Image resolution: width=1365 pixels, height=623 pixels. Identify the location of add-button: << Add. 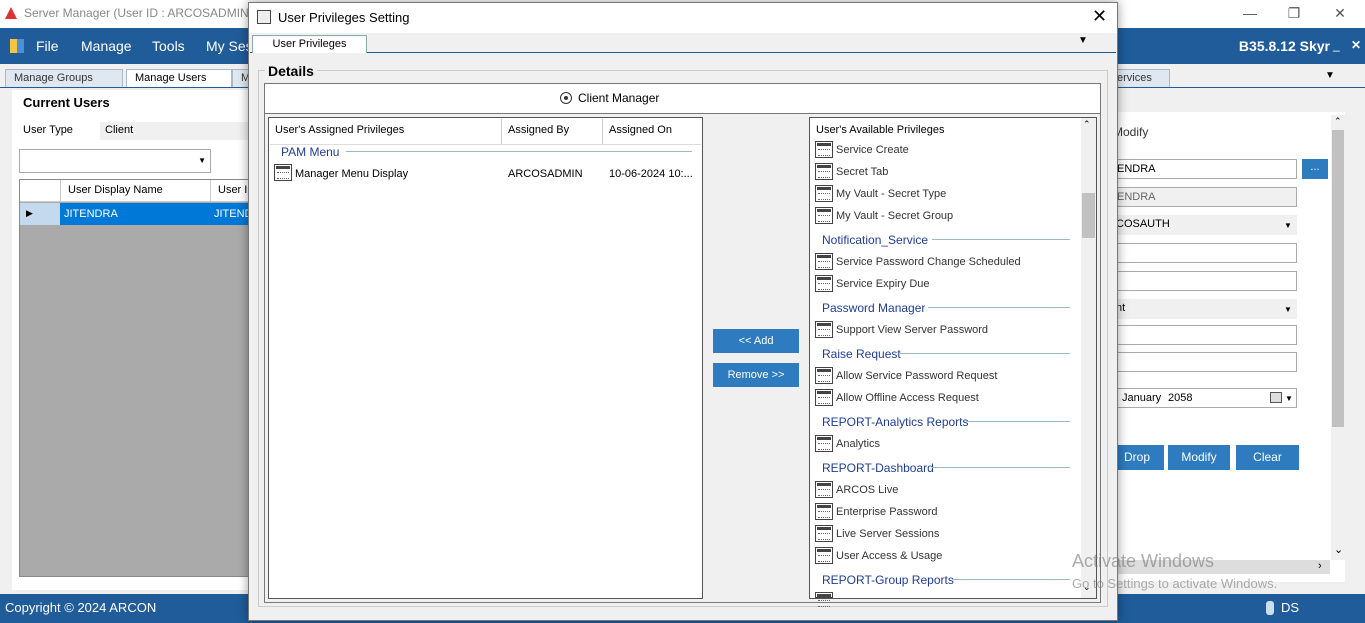
(756, 341).